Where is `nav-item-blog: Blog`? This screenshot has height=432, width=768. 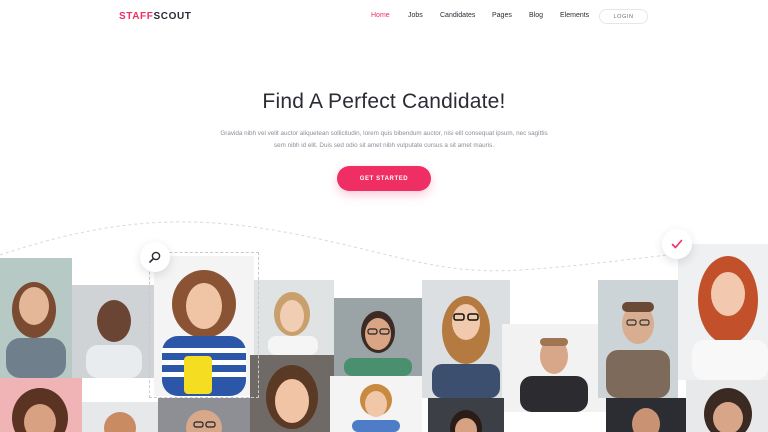 nav-item-blog: Blog is located at coordinates (536, 15).